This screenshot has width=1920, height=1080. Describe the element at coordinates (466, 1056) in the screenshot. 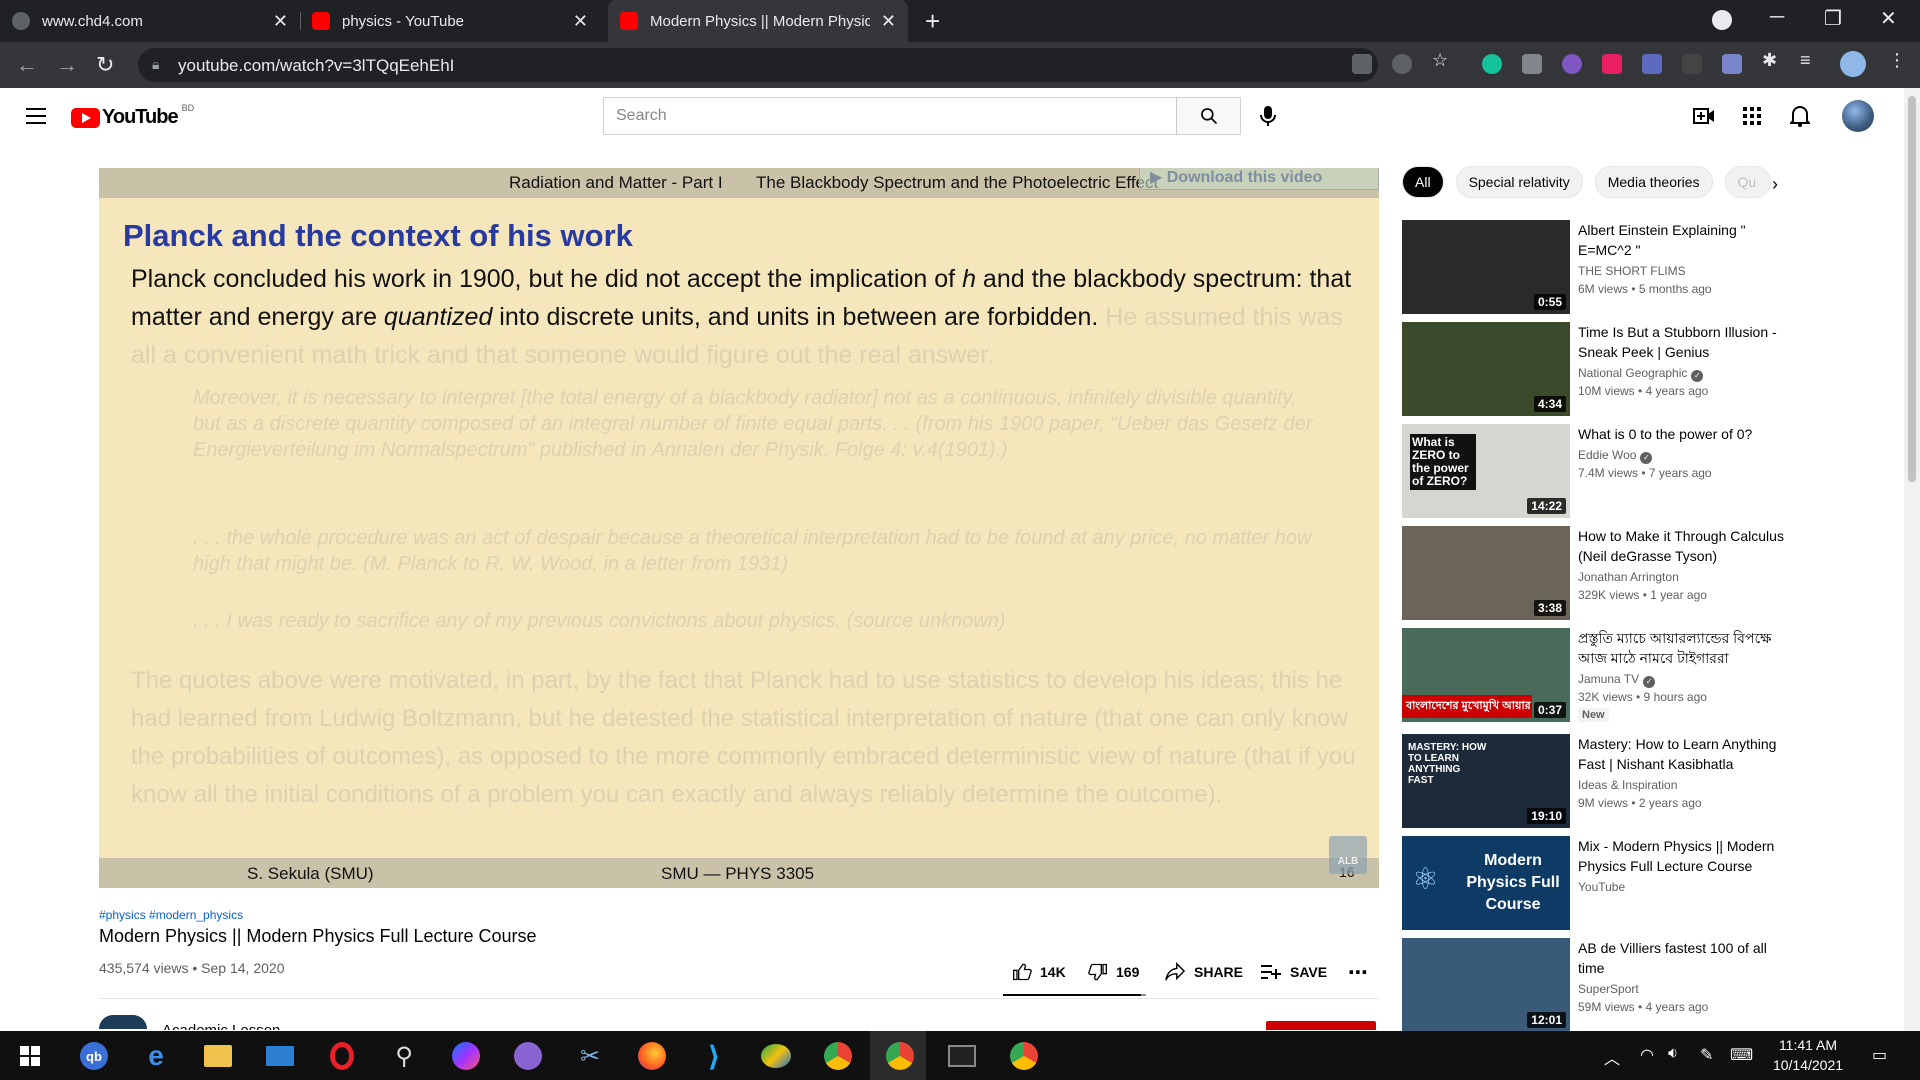

I see `messenger-icon` at that location.